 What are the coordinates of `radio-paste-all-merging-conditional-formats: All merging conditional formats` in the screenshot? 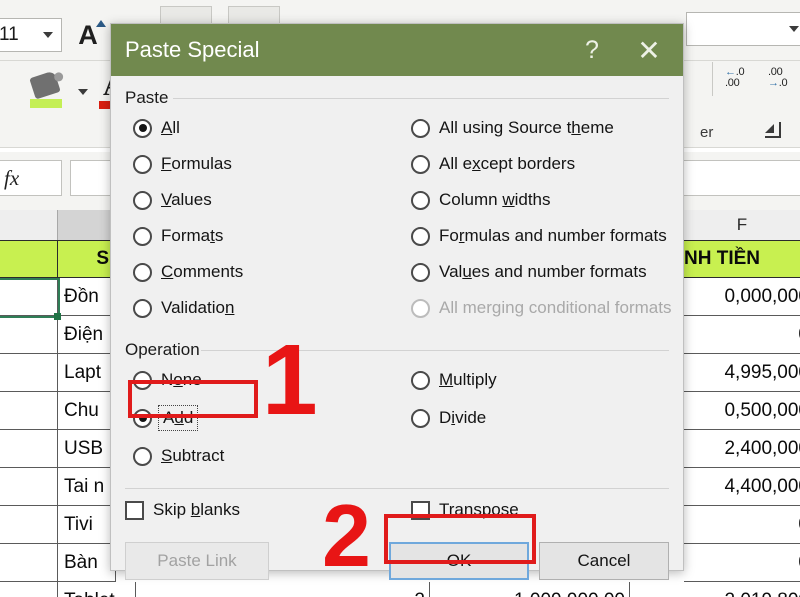 It's located at (541, 308).